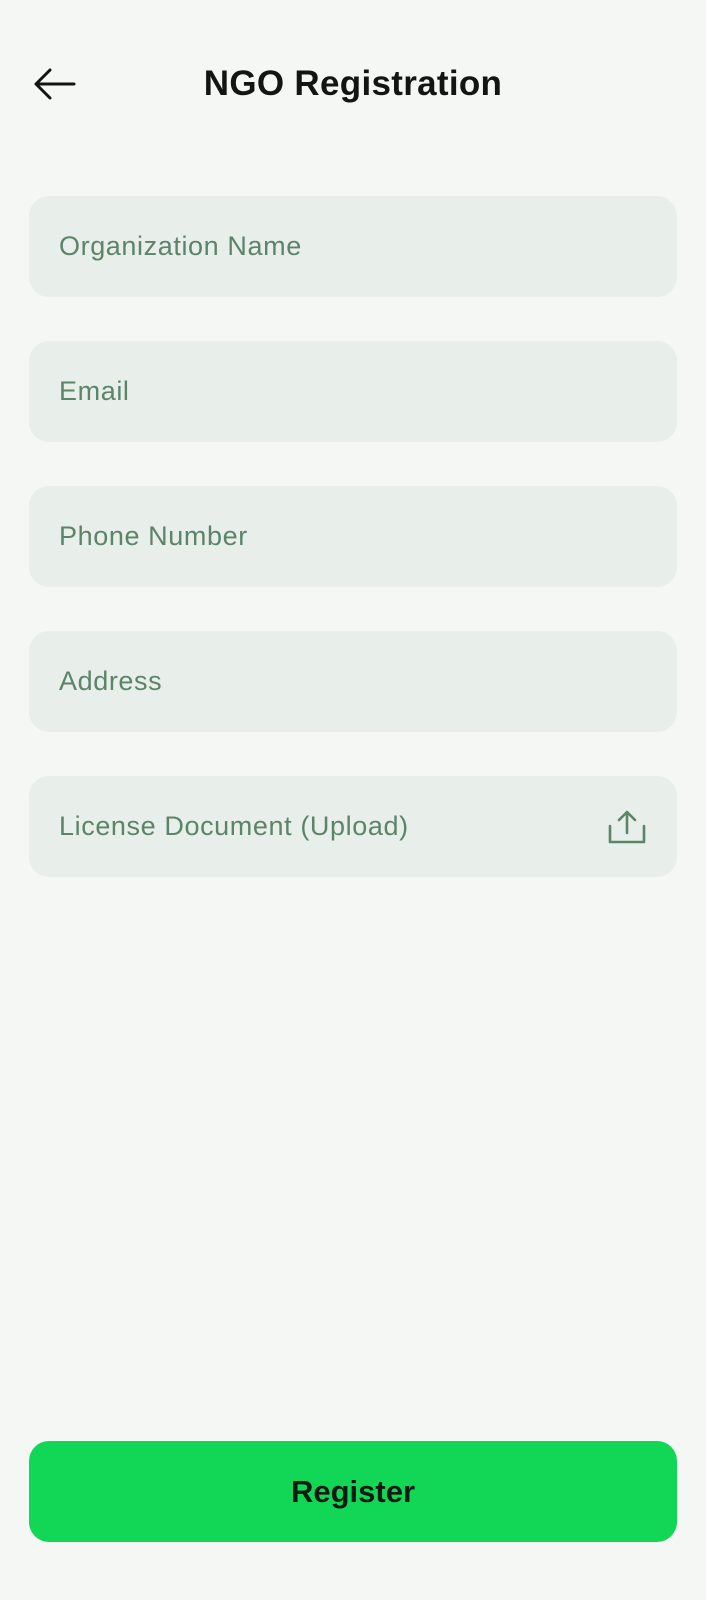 This screenshot has width=706, height=1600. I want to click on upload-icon, so click(627, 827).